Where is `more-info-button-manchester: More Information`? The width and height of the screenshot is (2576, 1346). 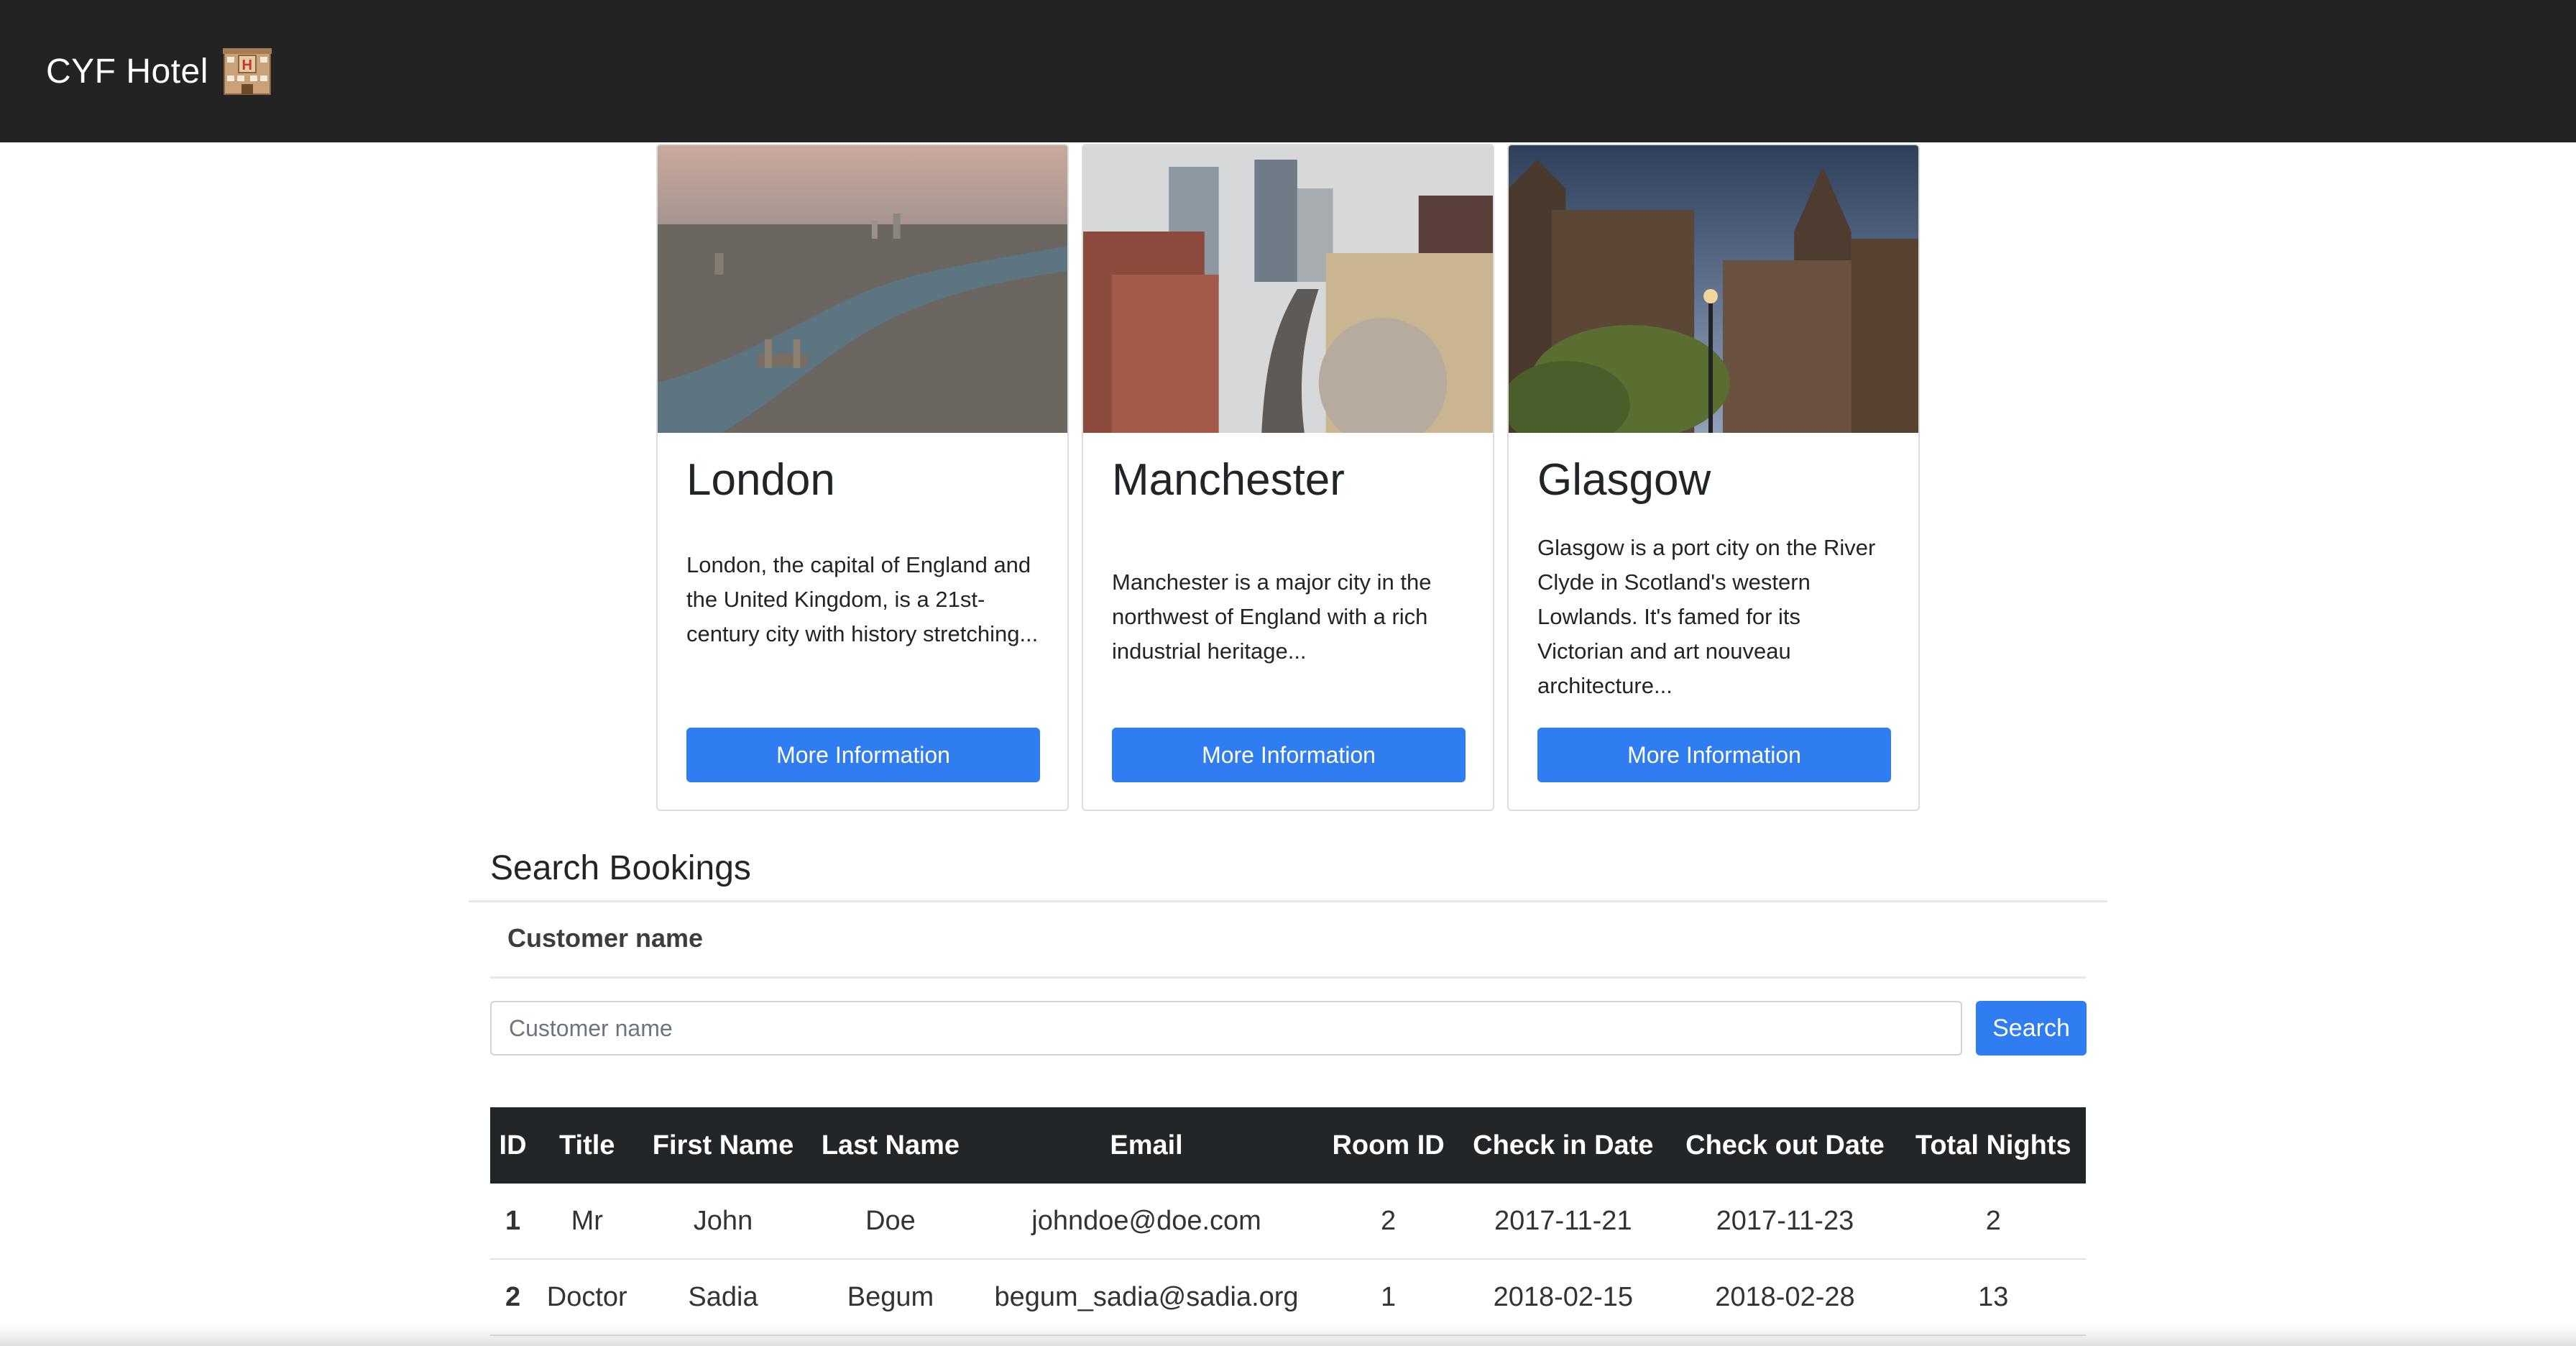 more-info-button-manchester: More Information is located at coordinates (1289, 755).